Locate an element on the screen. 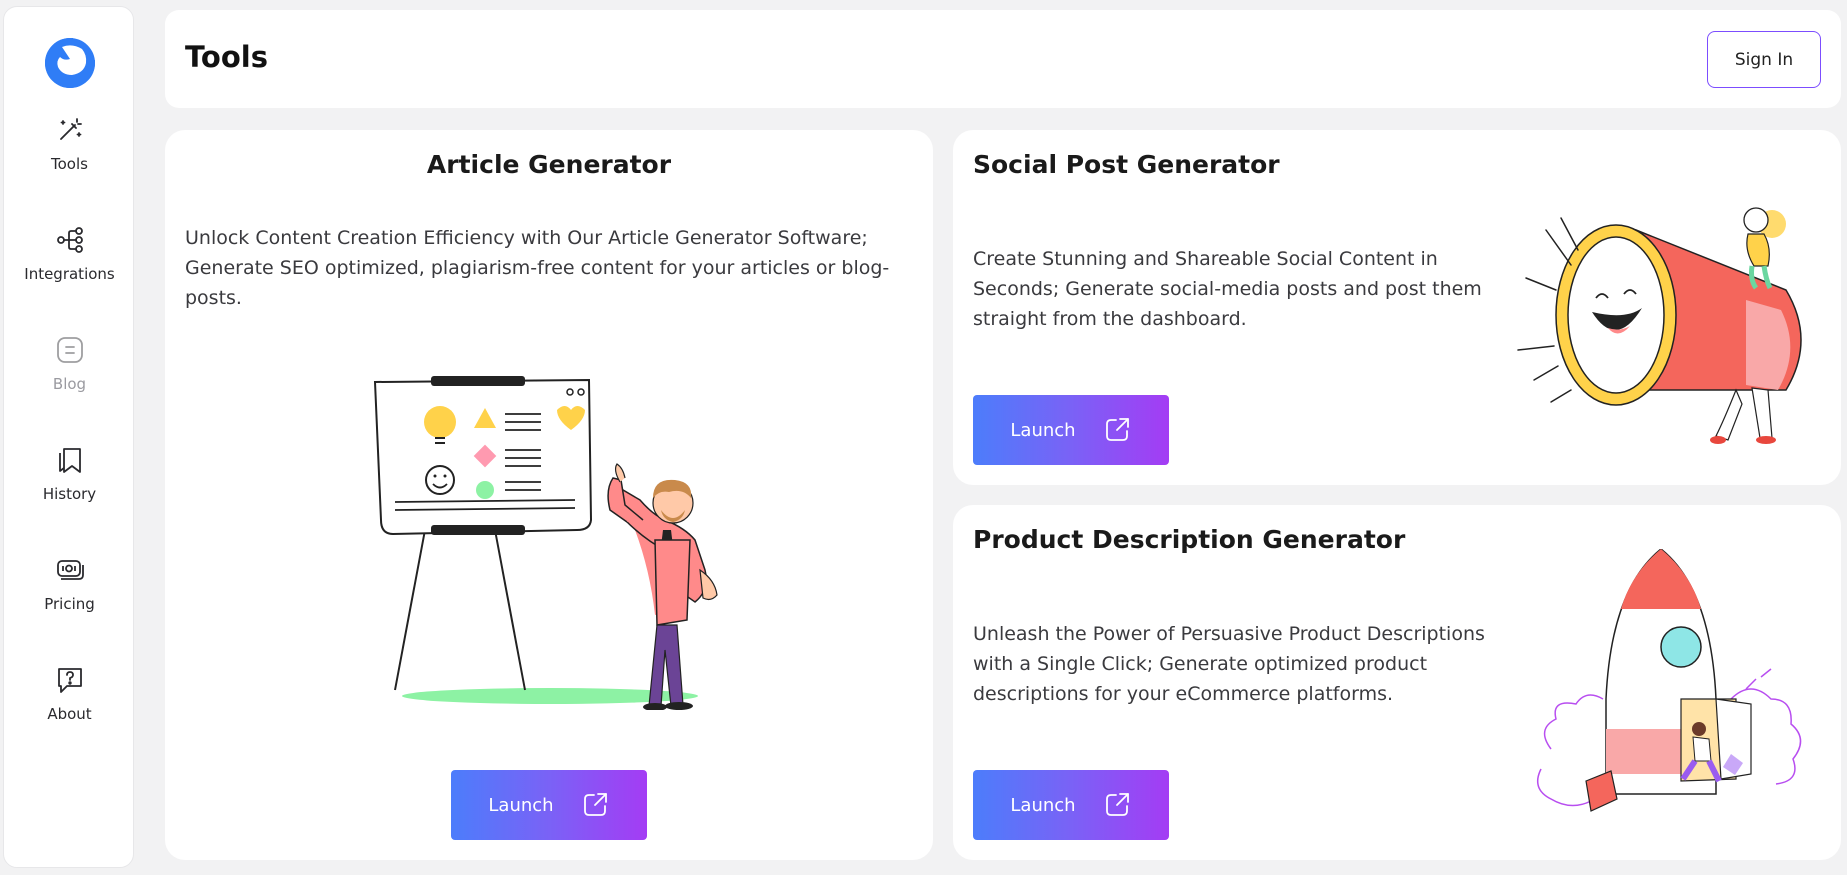 The width and height of the screenshot is (1847, 875). presenter-illustration is located at coordinates (545, 543).